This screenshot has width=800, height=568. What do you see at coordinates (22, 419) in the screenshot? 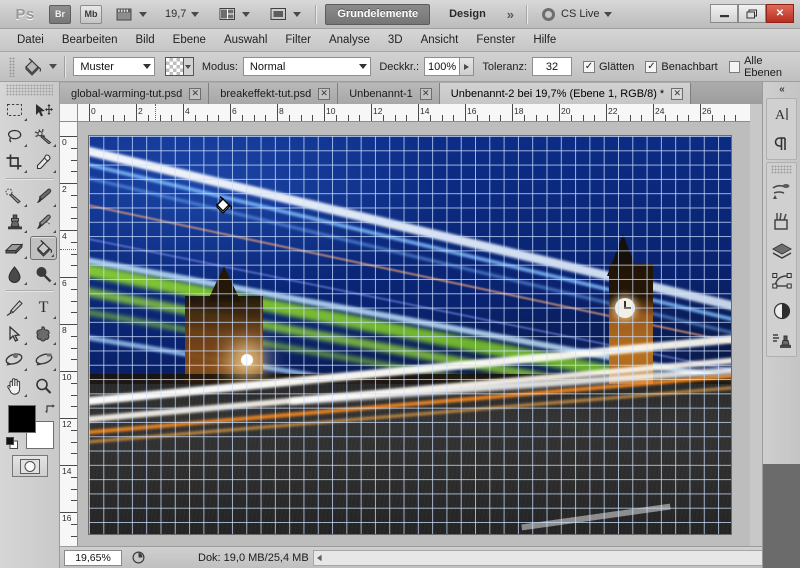
I see `foreground-color-swatch` at bounding box center [22, 419].